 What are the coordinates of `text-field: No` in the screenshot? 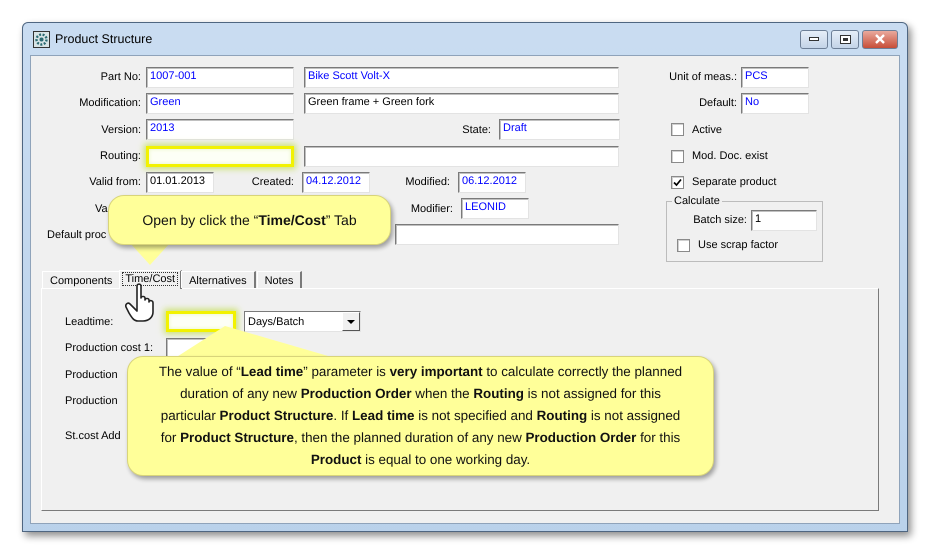 It's located at (775, 103).